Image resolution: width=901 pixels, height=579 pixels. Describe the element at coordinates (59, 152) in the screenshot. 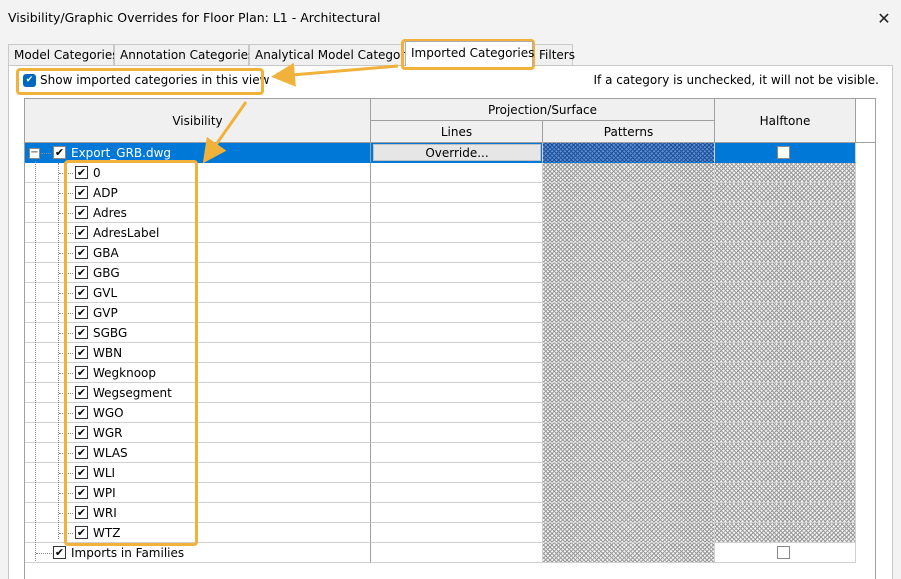

I see `parent-visibility-checkbox: ✔` at that location.